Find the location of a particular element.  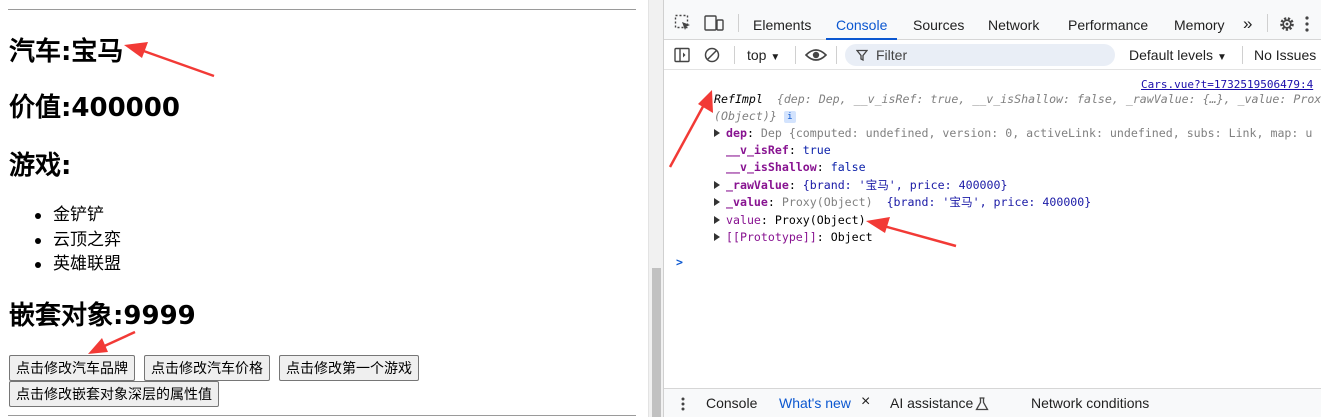

property-key: __v_isShallow is located at coordinates (771, 167).